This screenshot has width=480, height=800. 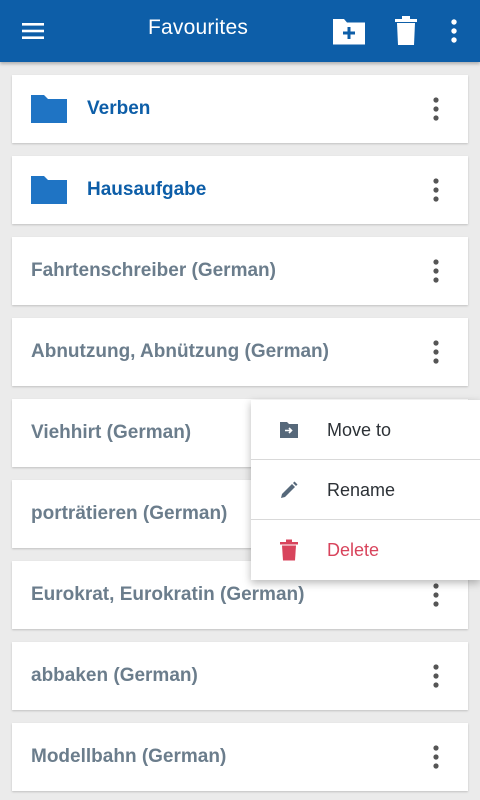 I want to click on list-item-label: porträtieren (German), so click(x=129, y=513).